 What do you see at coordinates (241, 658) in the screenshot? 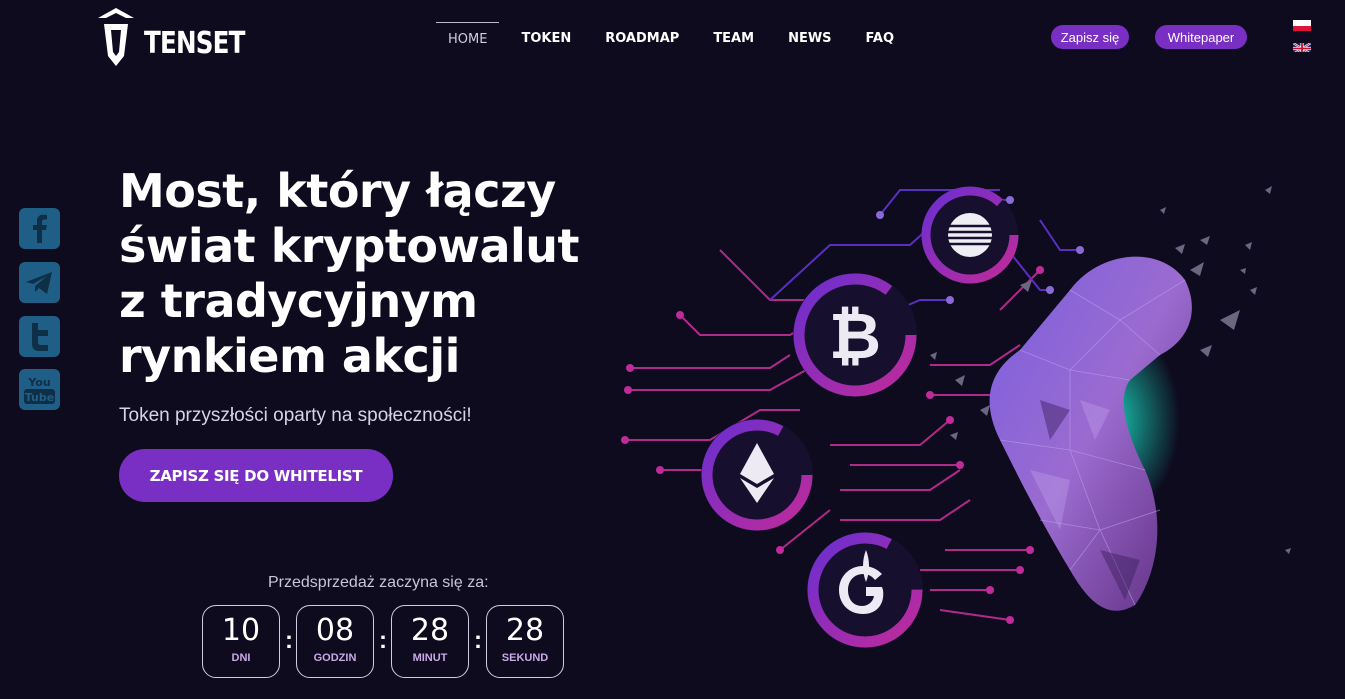
I see `countdown-unit-label: DNI` at bounding box center [241, 658].